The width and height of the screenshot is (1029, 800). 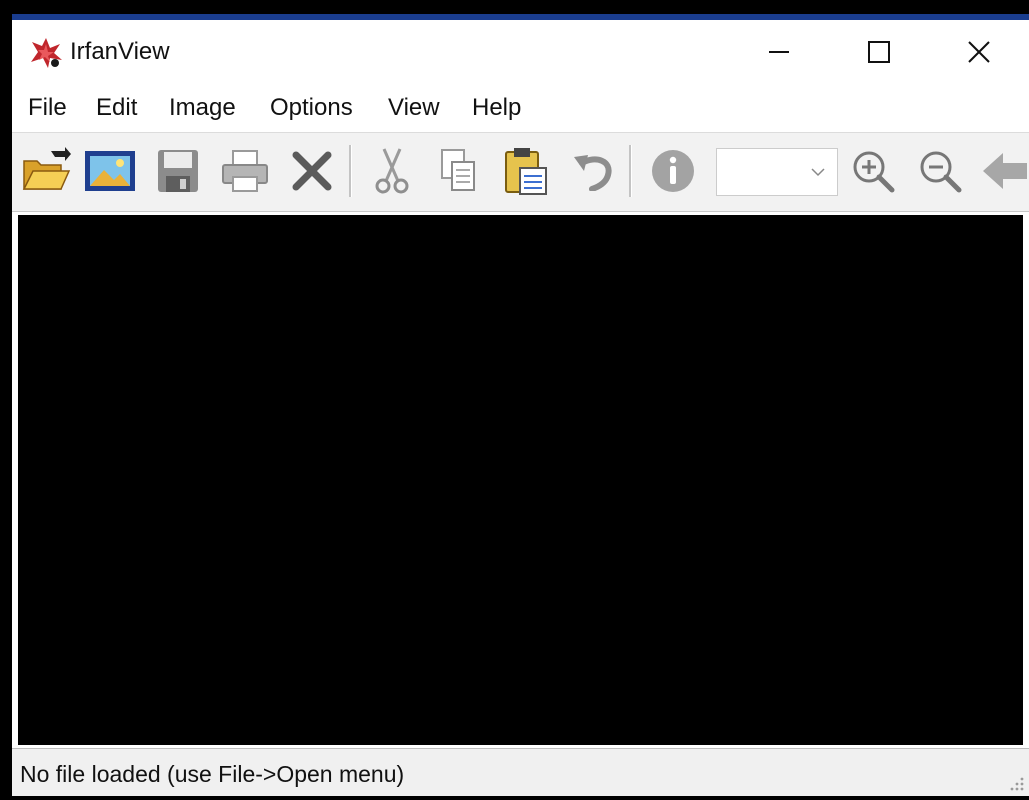 I want to click on zoom-in-button, so click(x=873, y=171).